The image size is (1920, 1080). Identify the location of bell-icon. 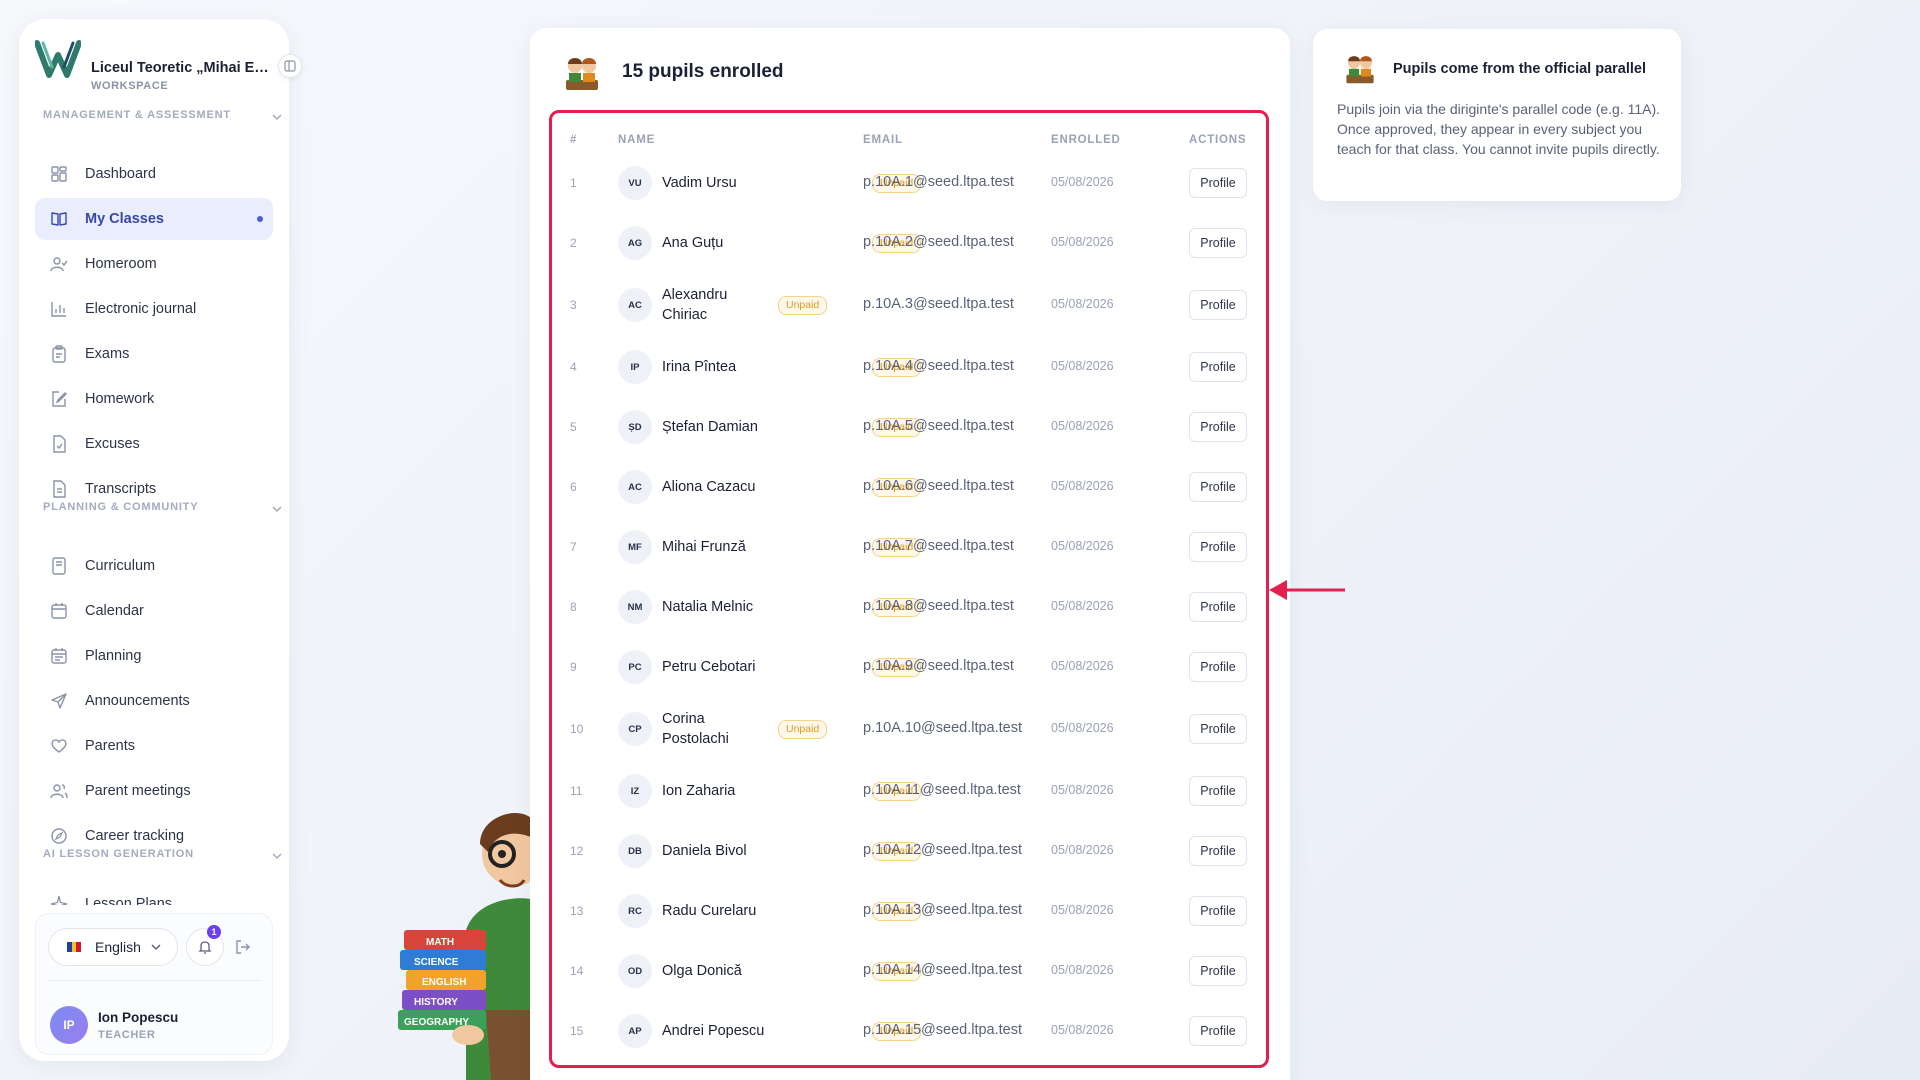
(205, 947).